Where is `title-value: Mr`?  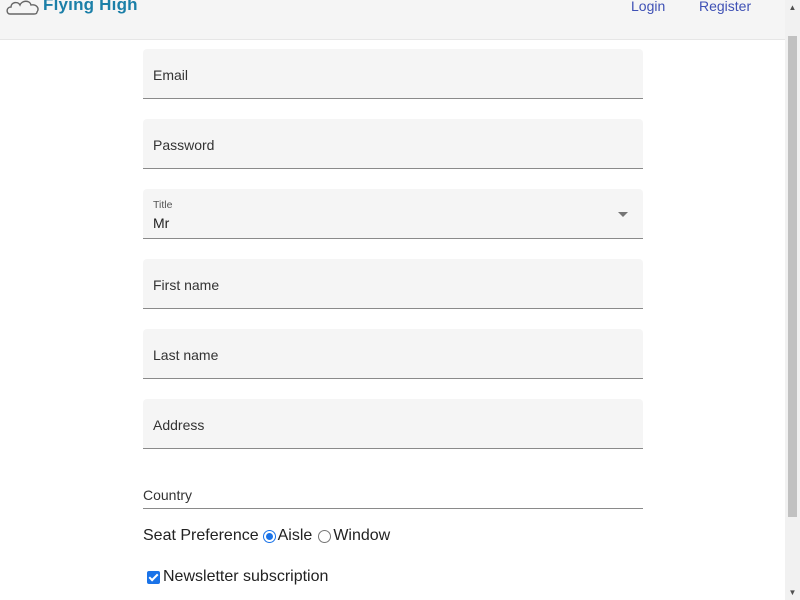
title-value: Mr is located at coordinates (161, 223).